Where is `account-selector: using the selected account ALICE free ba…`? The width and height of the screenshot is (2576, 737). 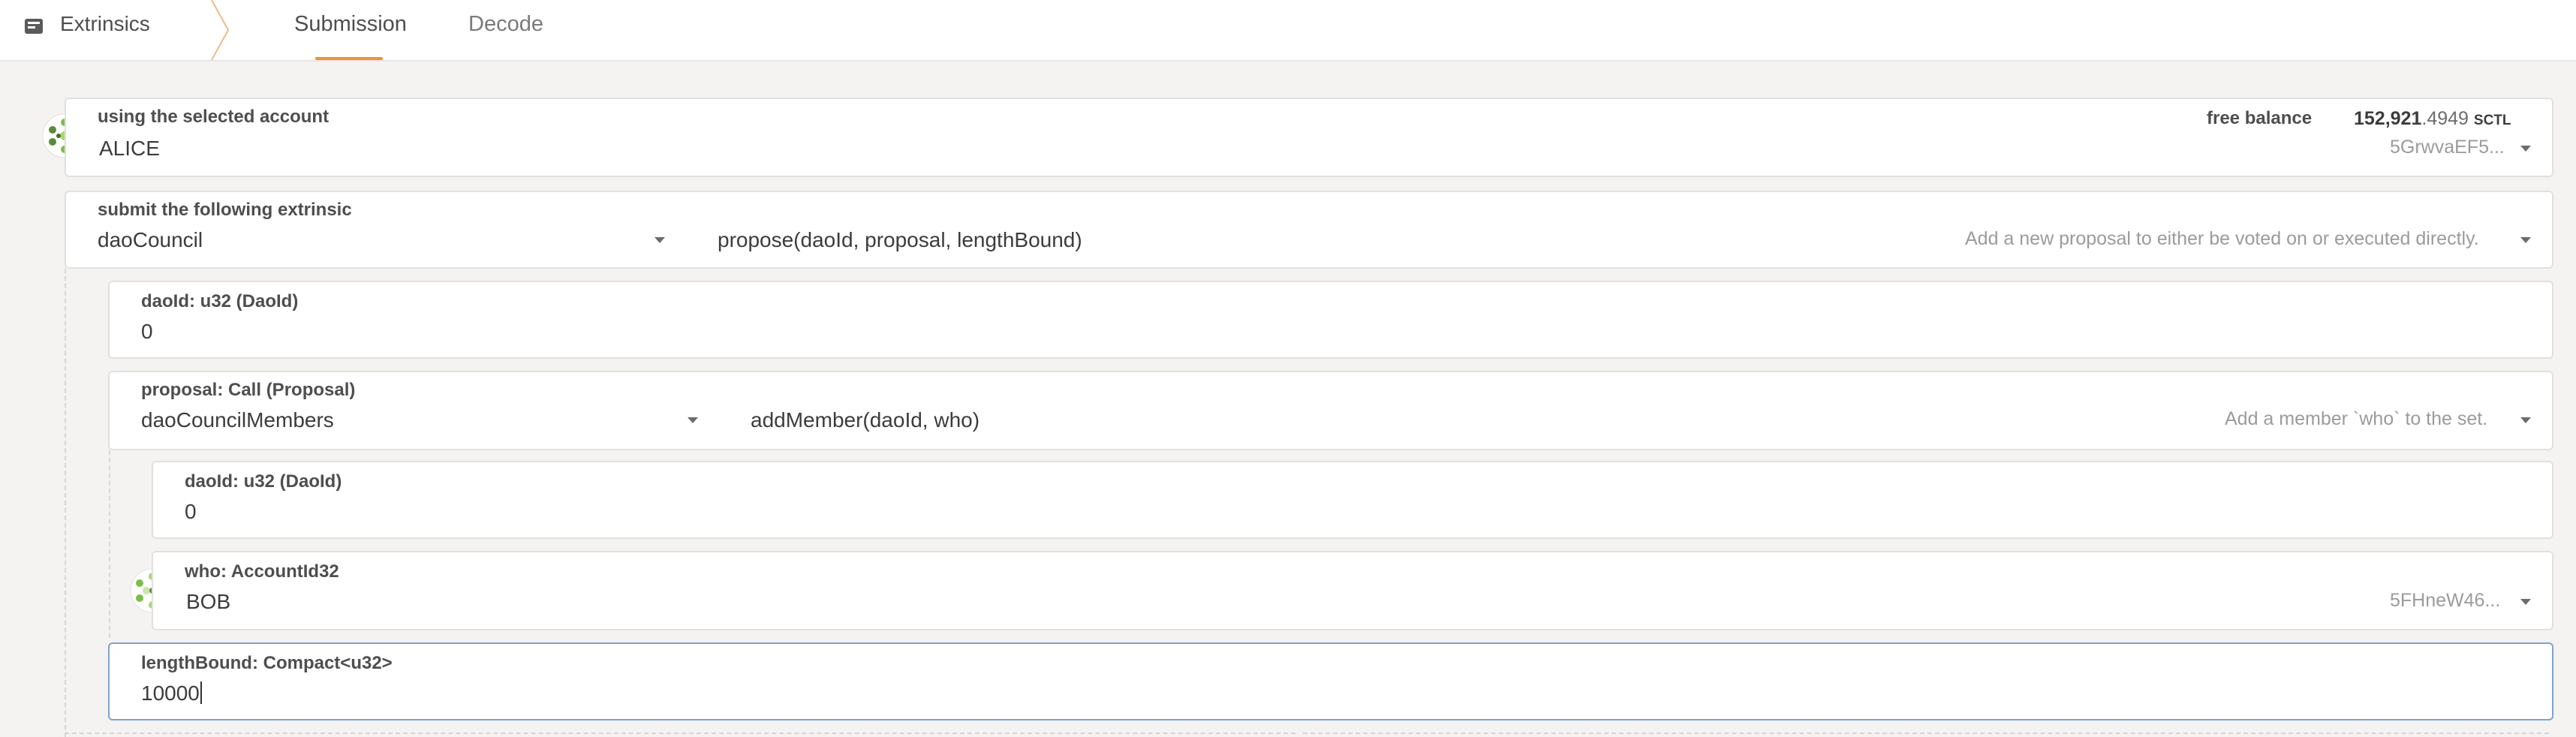 account-selector: using the selected account ALICE free ba… is located at coordinates (1309, 137).